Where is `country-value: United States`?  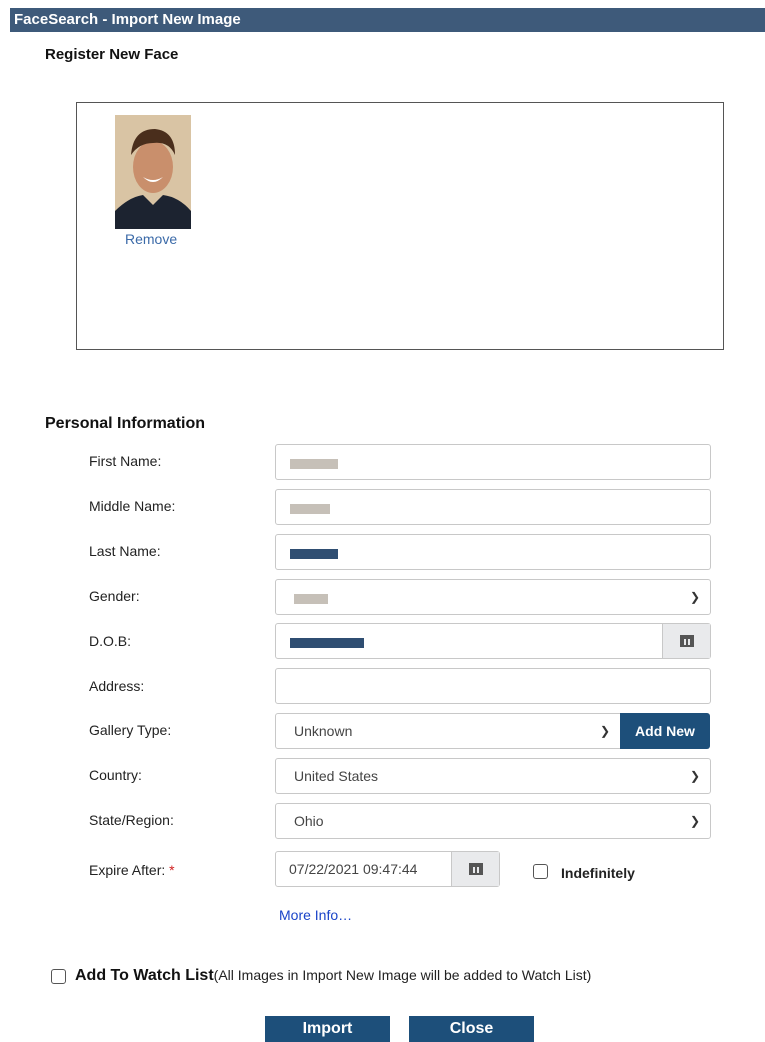 country-value: United States is located at coordinates (336, 776).